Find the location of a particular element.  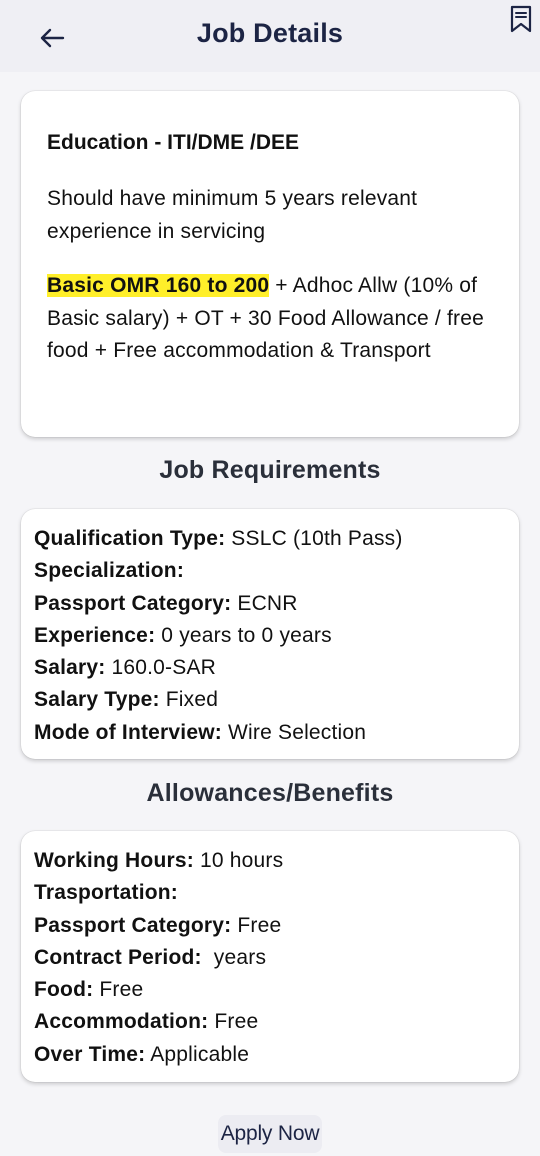

benefit-row-contract: Contract Period: years is located at coordinates (270, 958).